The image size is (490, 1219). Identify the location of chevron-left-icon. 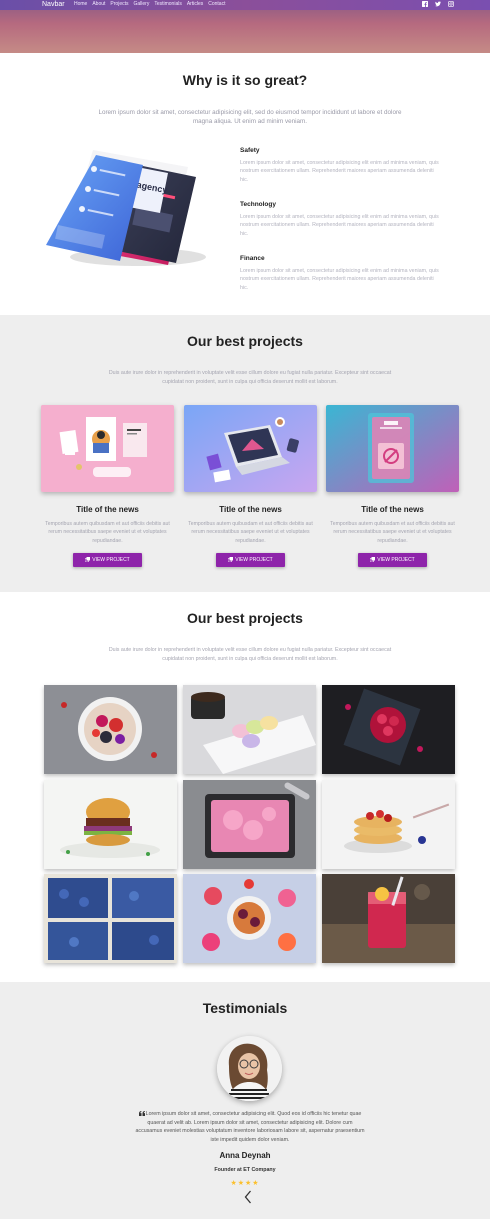
(247, 1197).